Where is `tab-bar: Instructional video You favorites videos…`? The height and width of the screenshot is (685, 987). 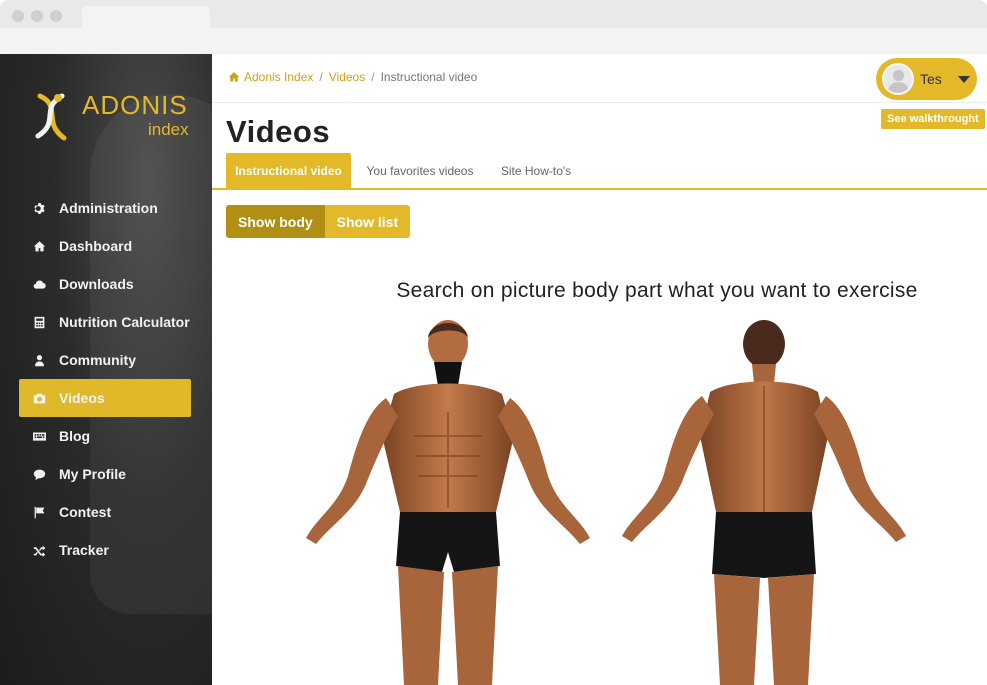
tab-bar: Instructional video You favorites videos… is located at coordinates (599, 171).